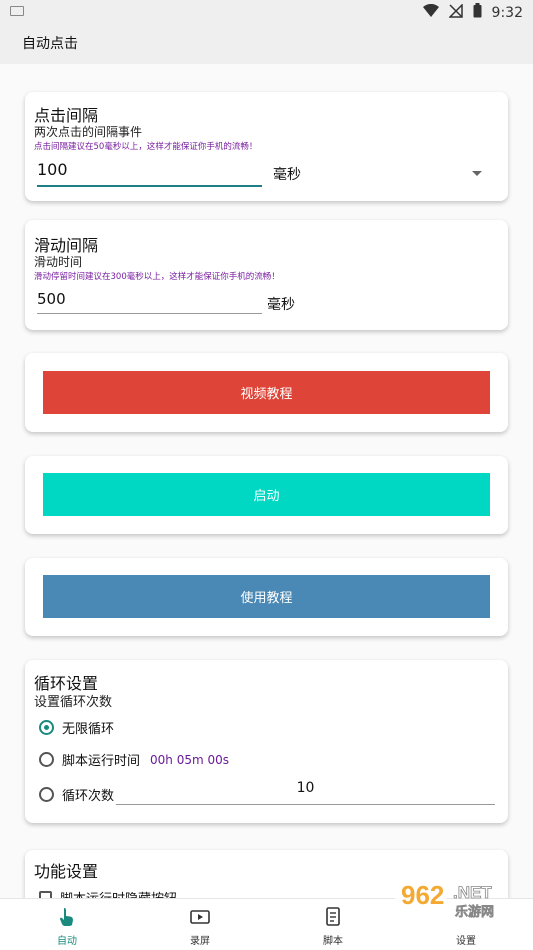  Describe the element at coordinates (333, 941) in the screenshot. I see `nav-script-label: 脚本` at that location.